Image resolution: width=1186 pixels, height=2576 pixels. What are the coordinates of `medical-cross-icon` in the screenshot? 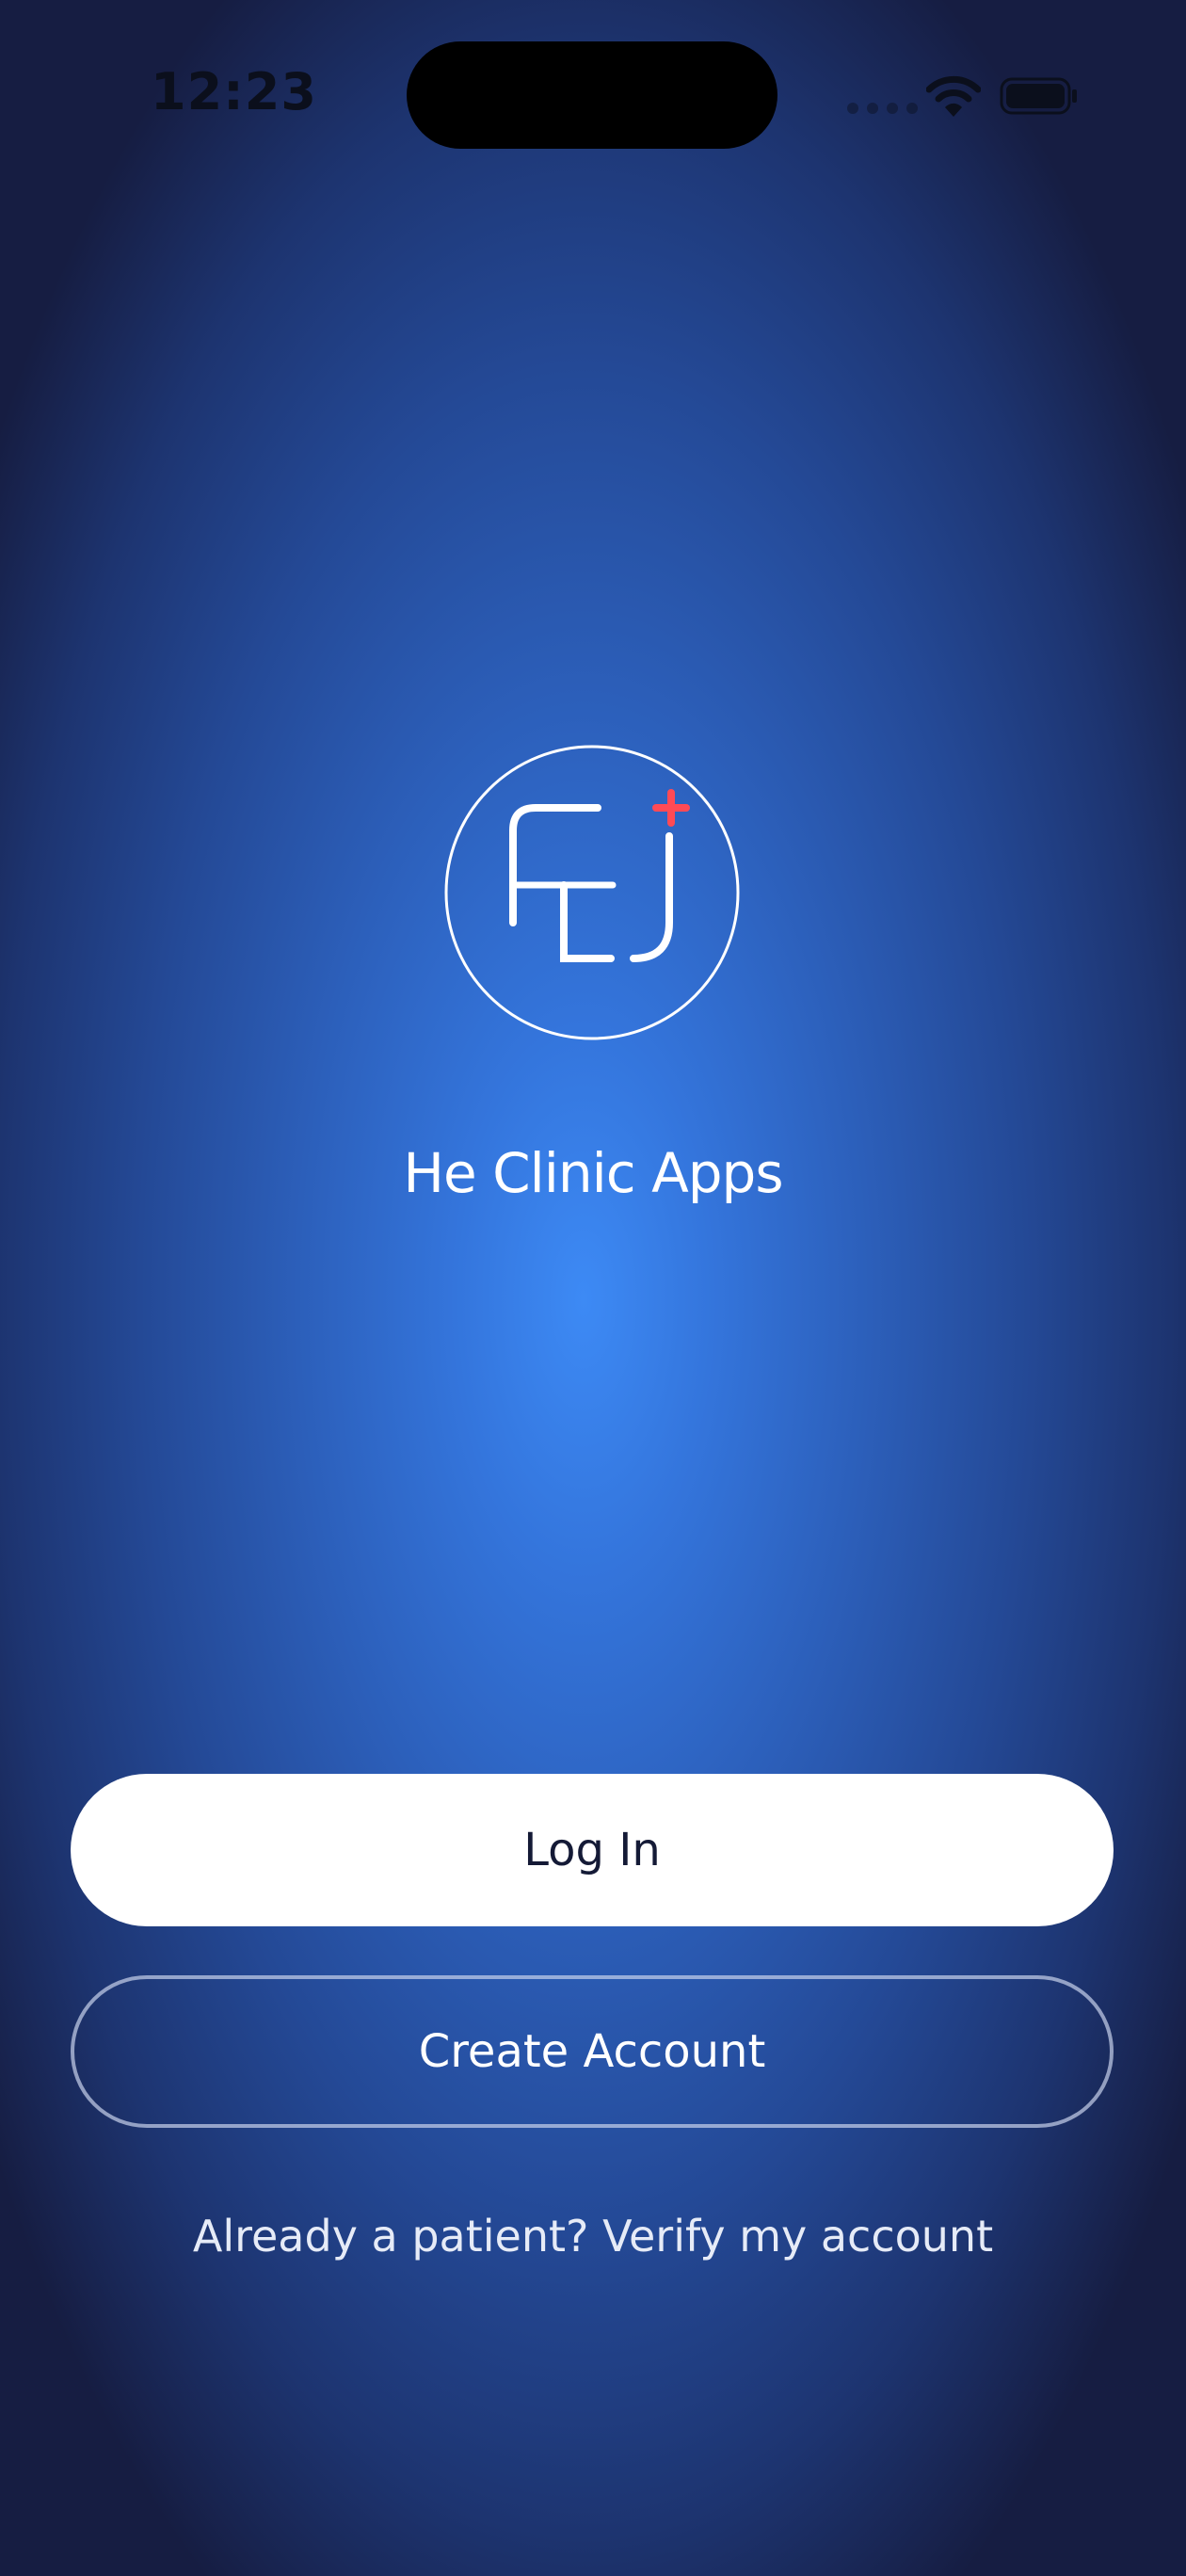 It's located at (671, 808).